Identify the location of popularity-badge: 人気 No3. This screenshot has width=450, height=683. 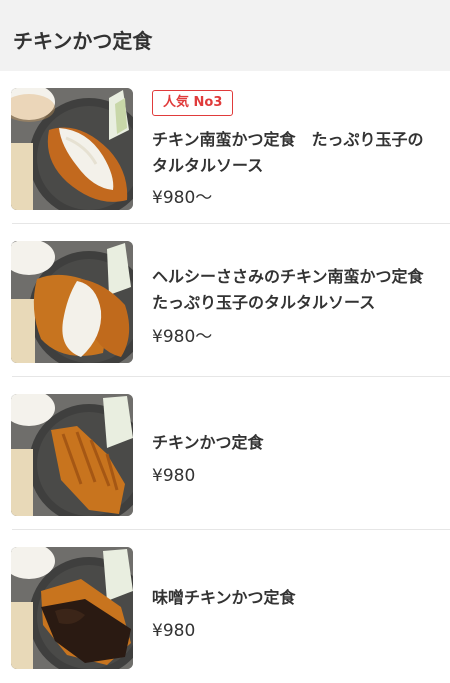
(193, 103).